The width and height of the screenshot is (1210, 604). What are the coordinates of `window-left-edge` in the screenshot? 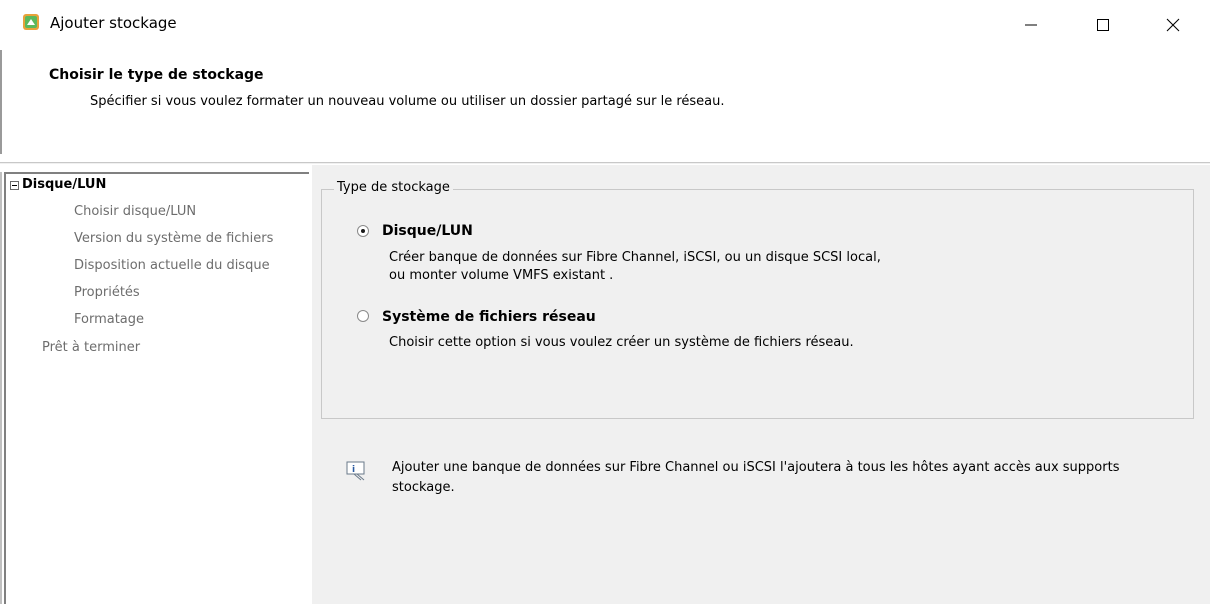 It's located at (1, 102).